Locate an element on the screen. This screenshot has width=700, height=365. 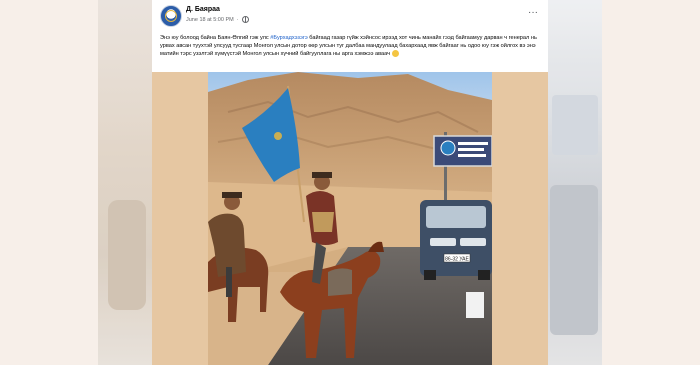
background-blur-right is located at coordinates (574, 182).